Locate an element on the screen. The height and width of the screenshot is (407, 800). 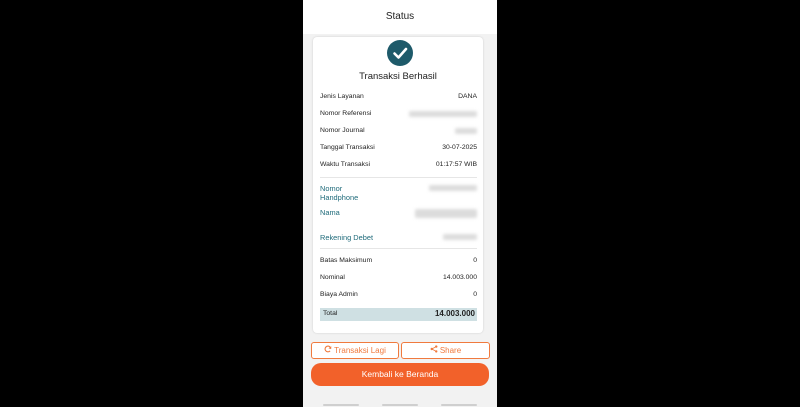
row-label: Nominal is located at coordinates (332, 277).